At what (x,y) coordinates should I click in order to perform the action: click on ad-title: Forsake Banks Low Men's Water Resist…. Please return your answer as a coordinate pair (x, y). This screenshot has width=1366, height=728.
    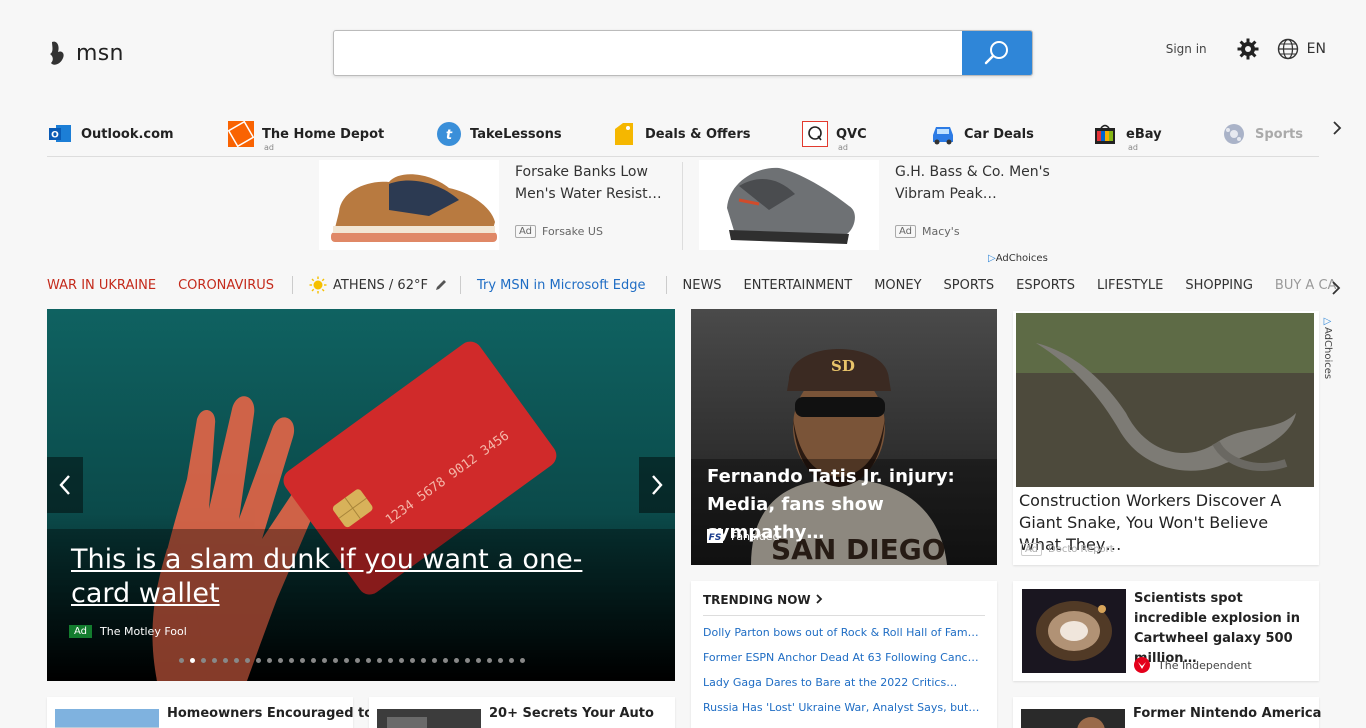
    Looking at the image, I should click on (588, 183).